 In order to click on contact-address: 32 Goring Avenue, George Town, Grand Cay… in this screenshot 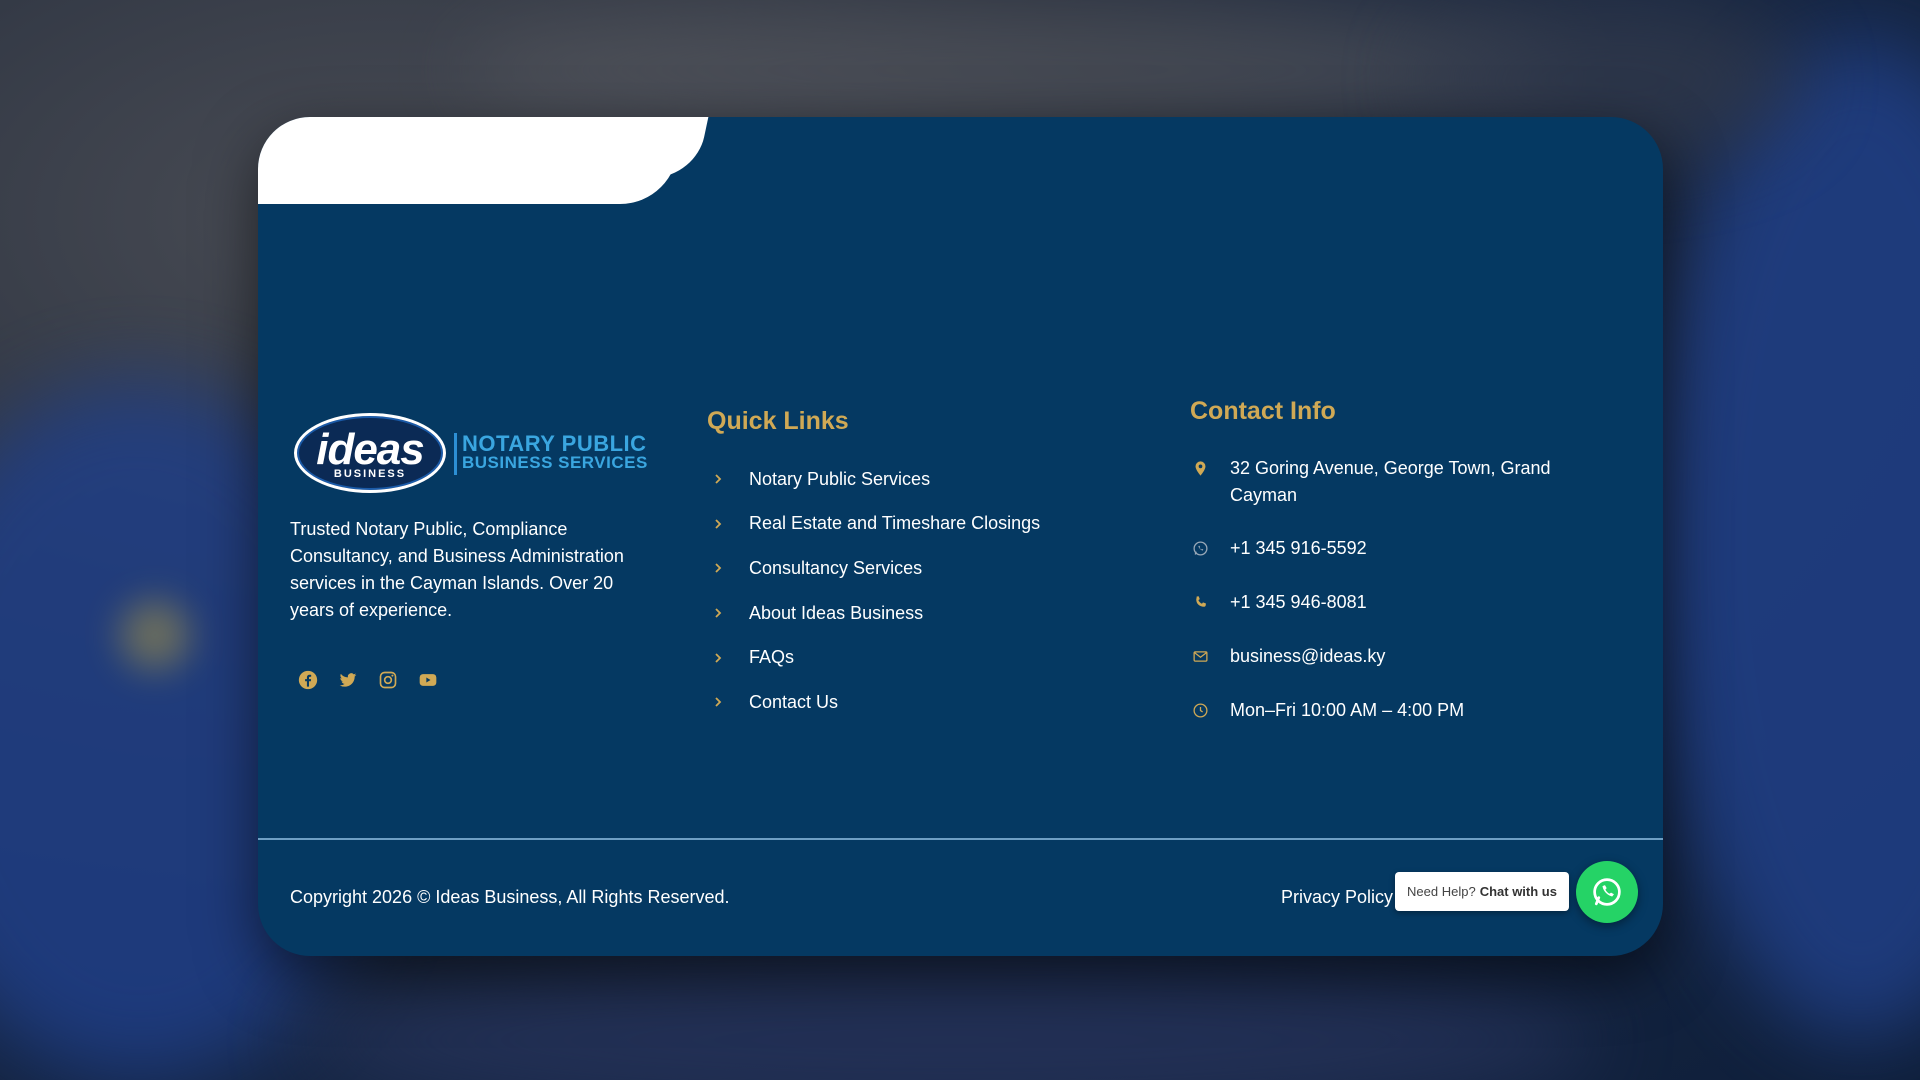, I will do `click(1380, 495)`.